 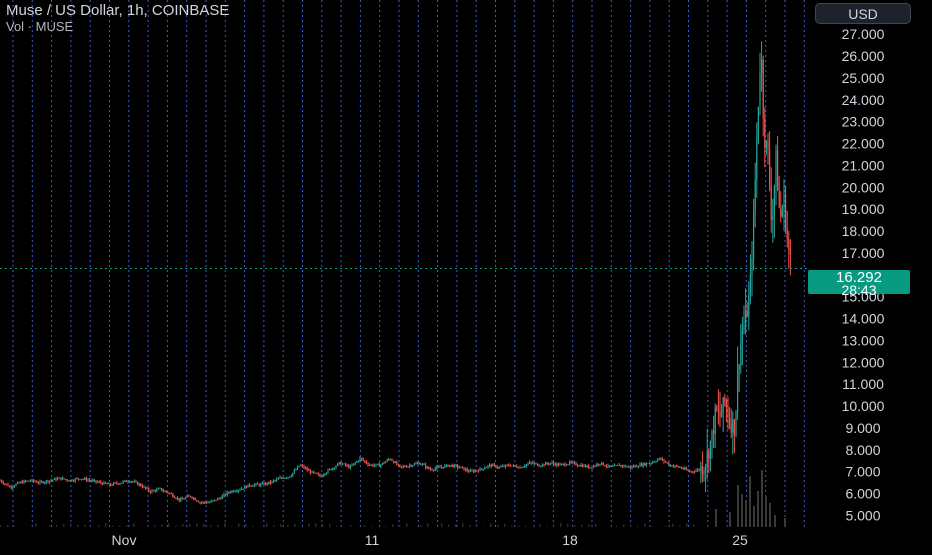 I want to click on x-tick-label: 18, so click(x=570, y=540).